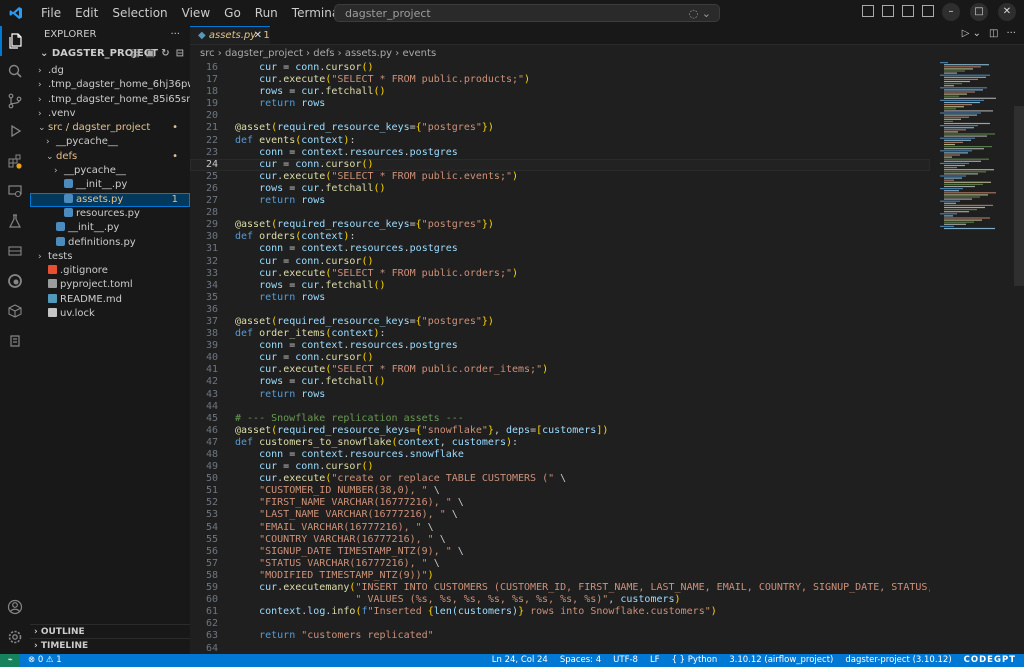 Image resolution: width=1024 pixels, height=667 pixels. Describe the element at coordinates (560, 419) in the screenshot. I see `code-line: 45 # --- Snowflake replication assets ---` at that location.